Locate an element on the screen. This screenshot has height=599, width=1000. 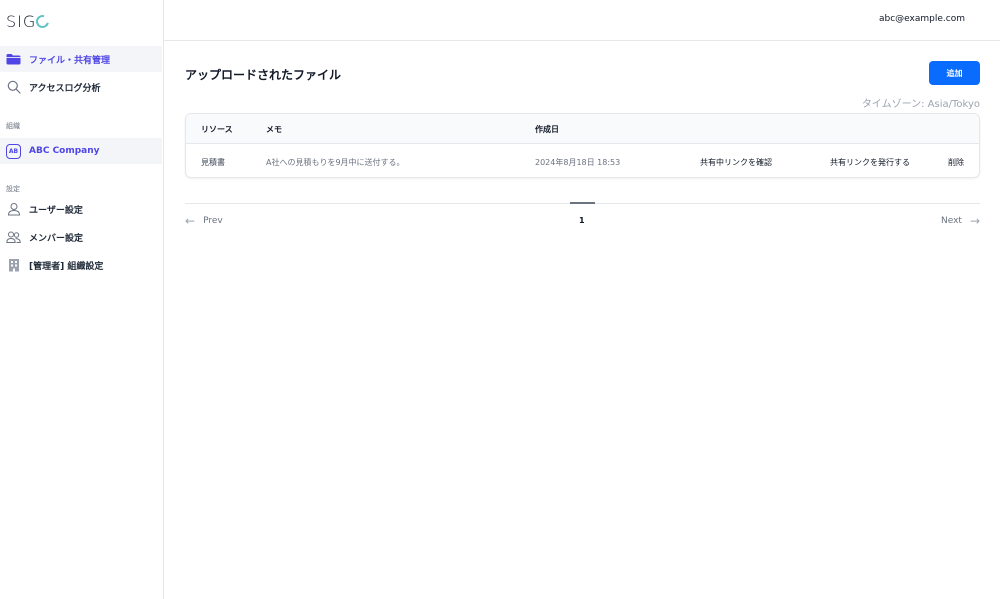
column-header-resource: リソース is located at coordinates (217, 129).